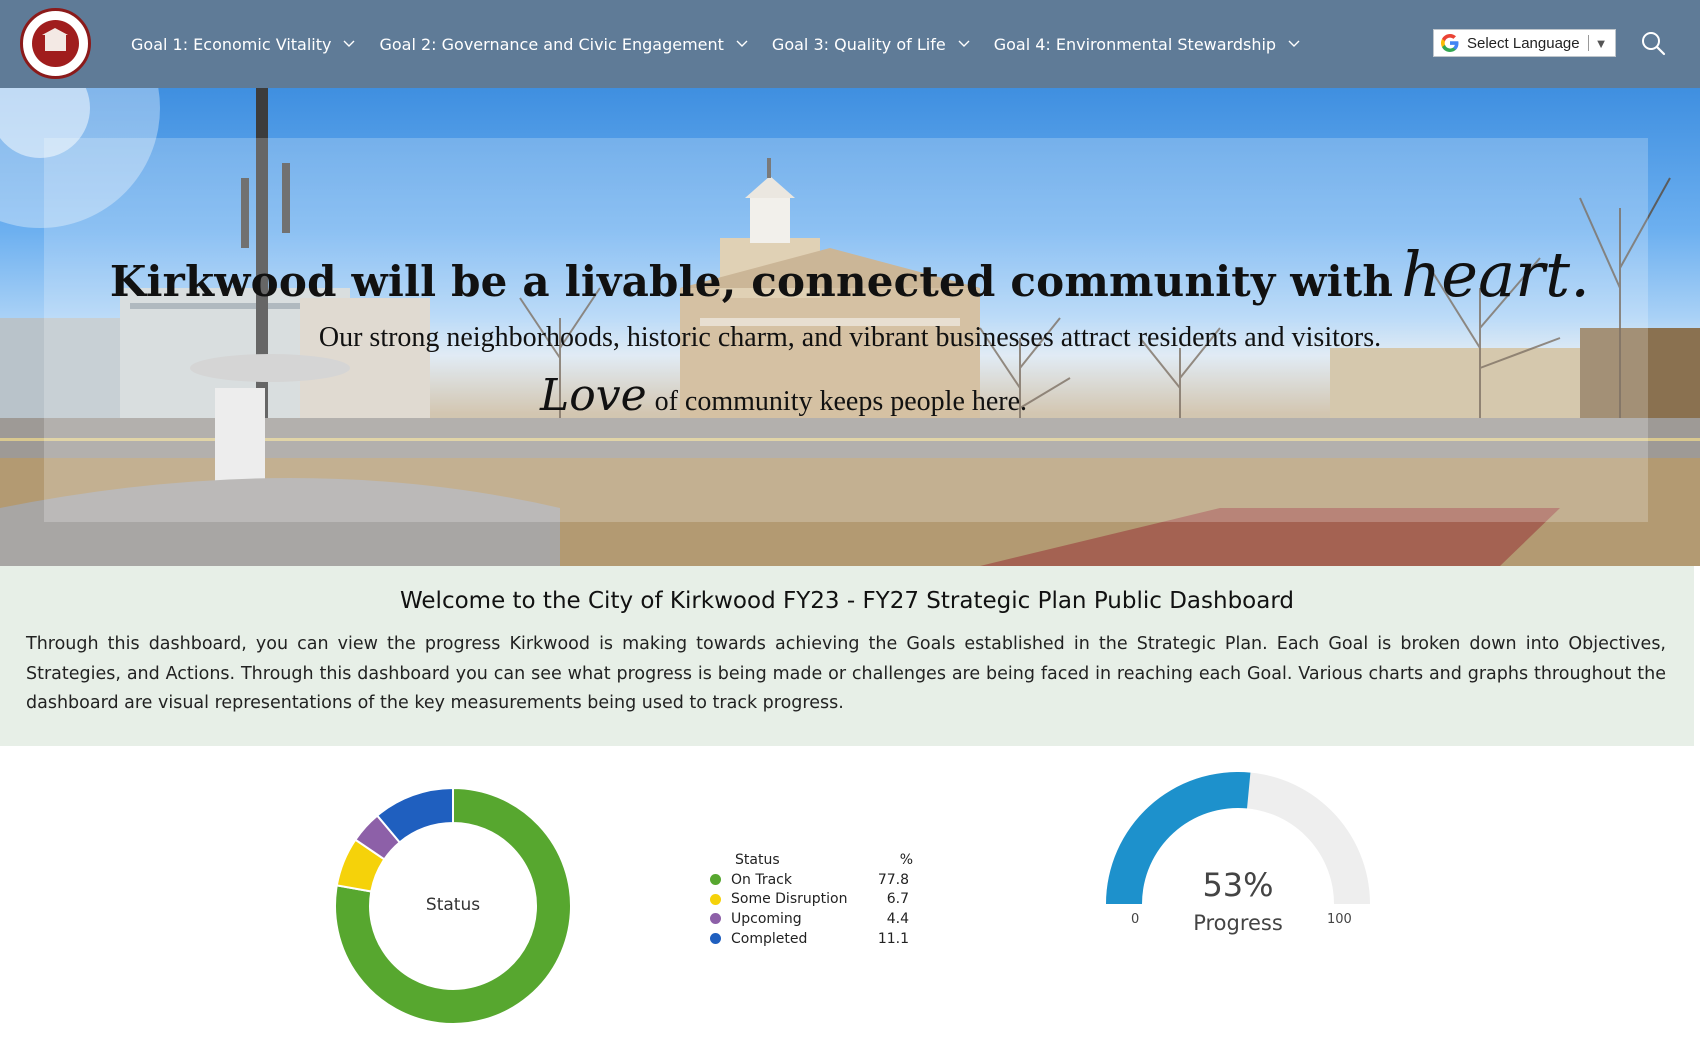  What do you see at coordinates (1135, 919) in the screenshot?
I see `gauge-min-label: 0` at bounding box center [1135, 919].